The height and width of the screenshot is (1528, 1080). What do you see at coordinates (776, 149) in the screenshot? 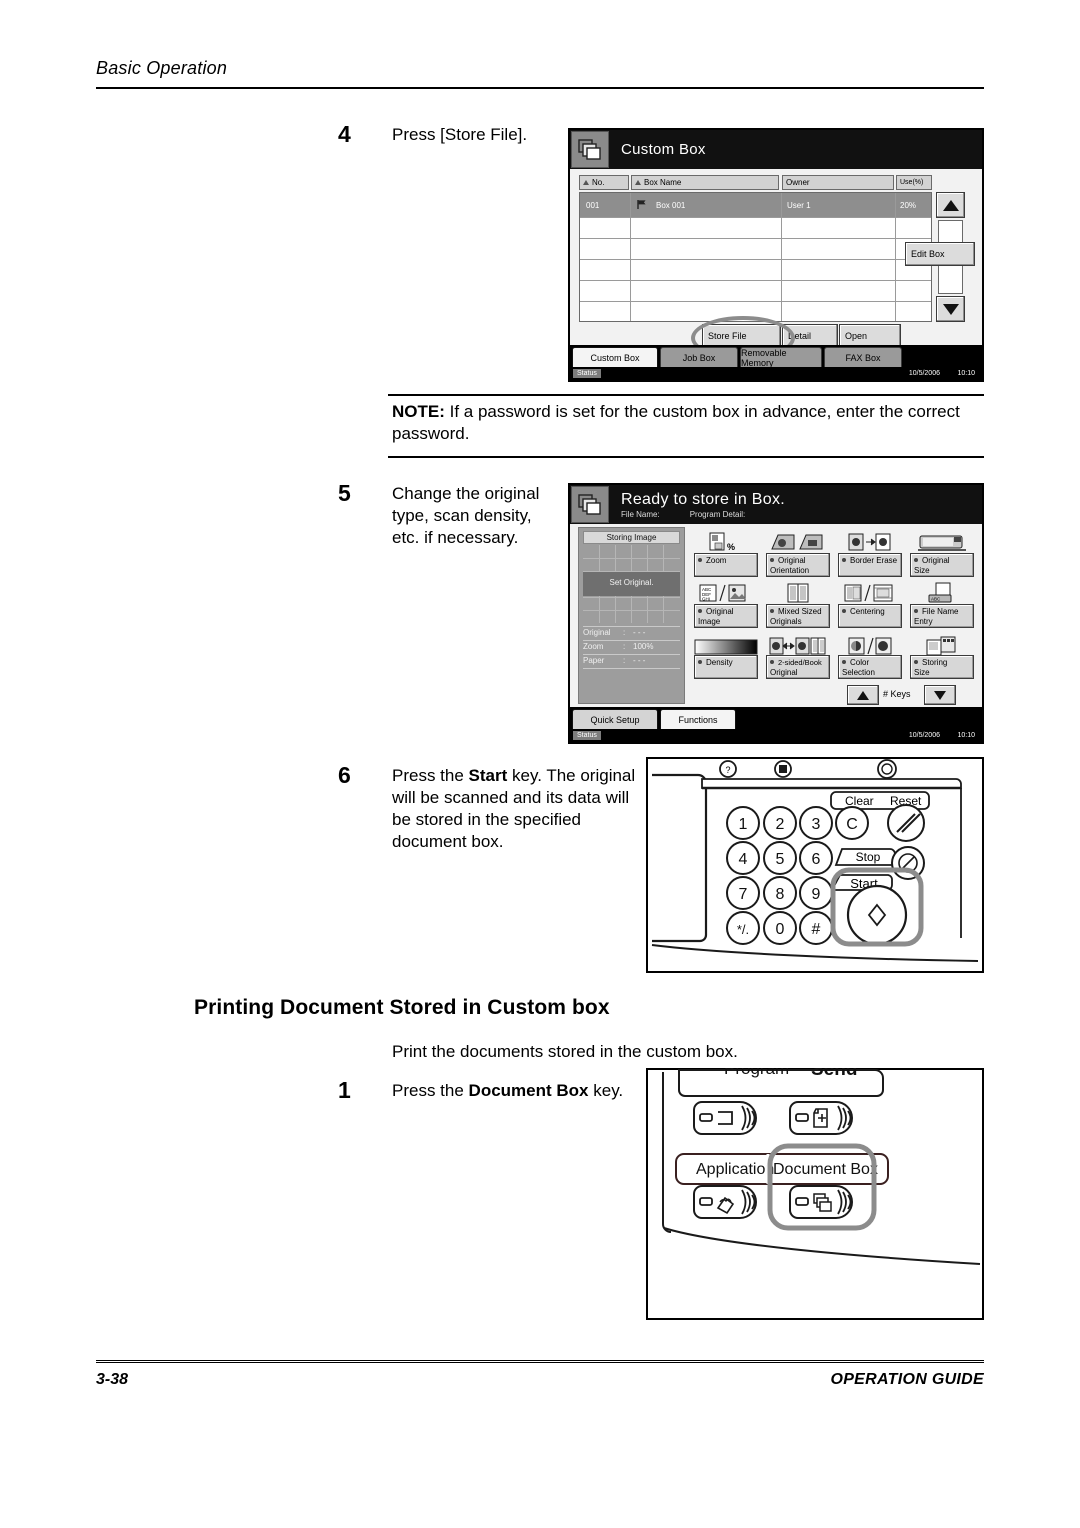
I see `custom-box-titlebar: Custom Box` at bounding box center [776, 149].